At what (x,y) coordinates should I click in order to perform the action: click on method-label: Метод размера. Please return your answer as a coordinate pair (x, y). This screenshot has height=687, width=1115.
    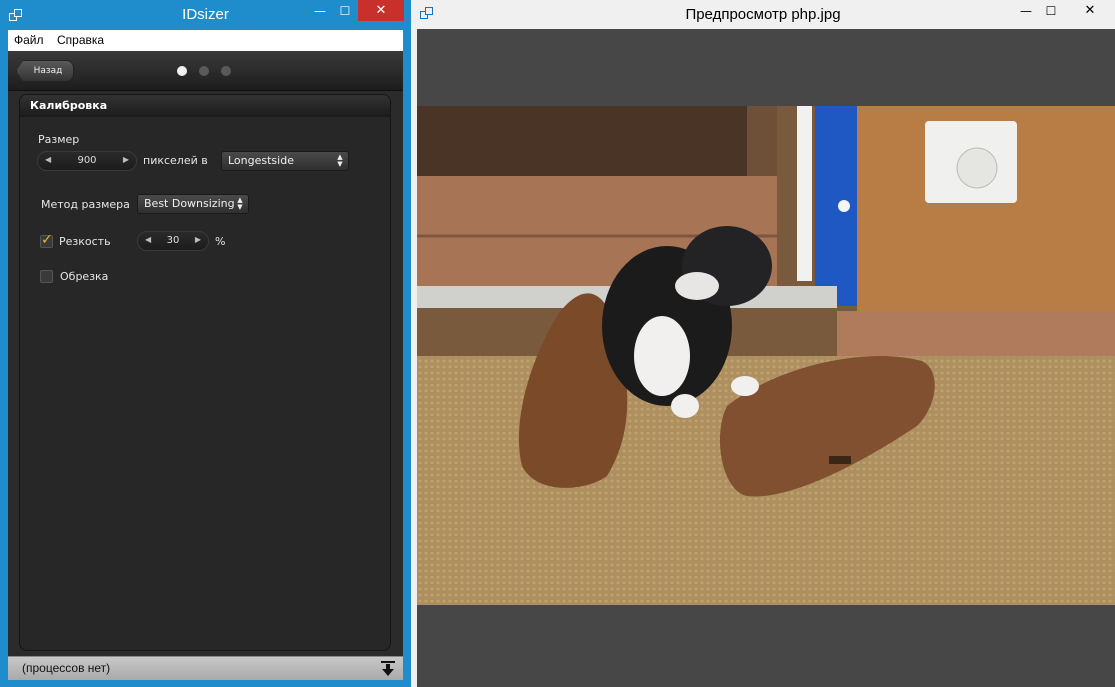
    Looking at the image, I should click on (85, 204).